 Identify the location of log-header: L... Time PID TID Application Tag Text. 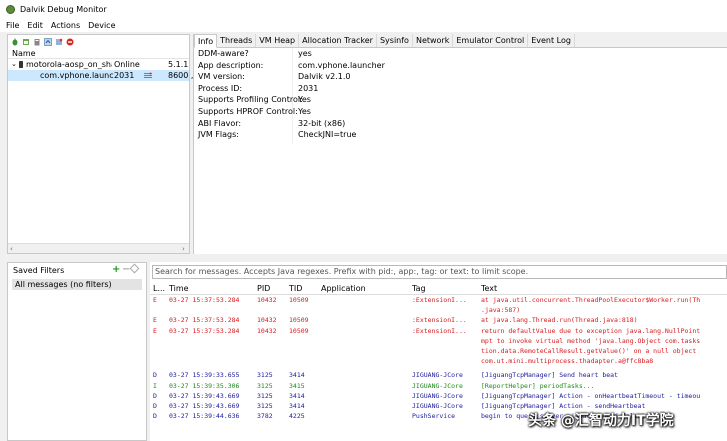
(438, 289).